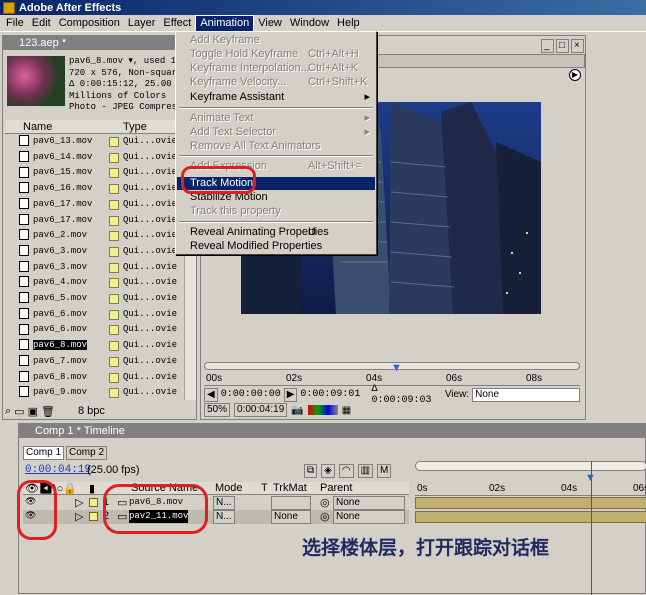 This screenshot has height=595, width=646. Describe the element at coordinates (291, 503) in the screenshot. I see `layer-trkmat-select` at that location.